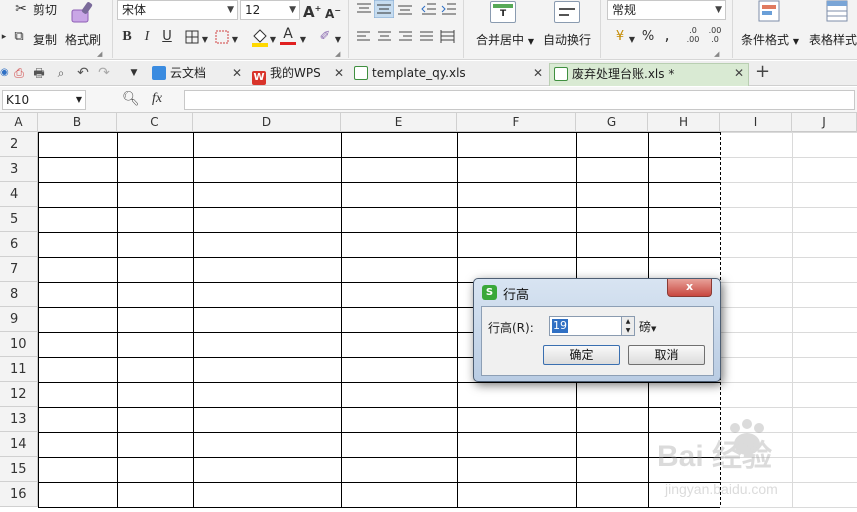  I want to click on underline-button: U, so click(167, 37).